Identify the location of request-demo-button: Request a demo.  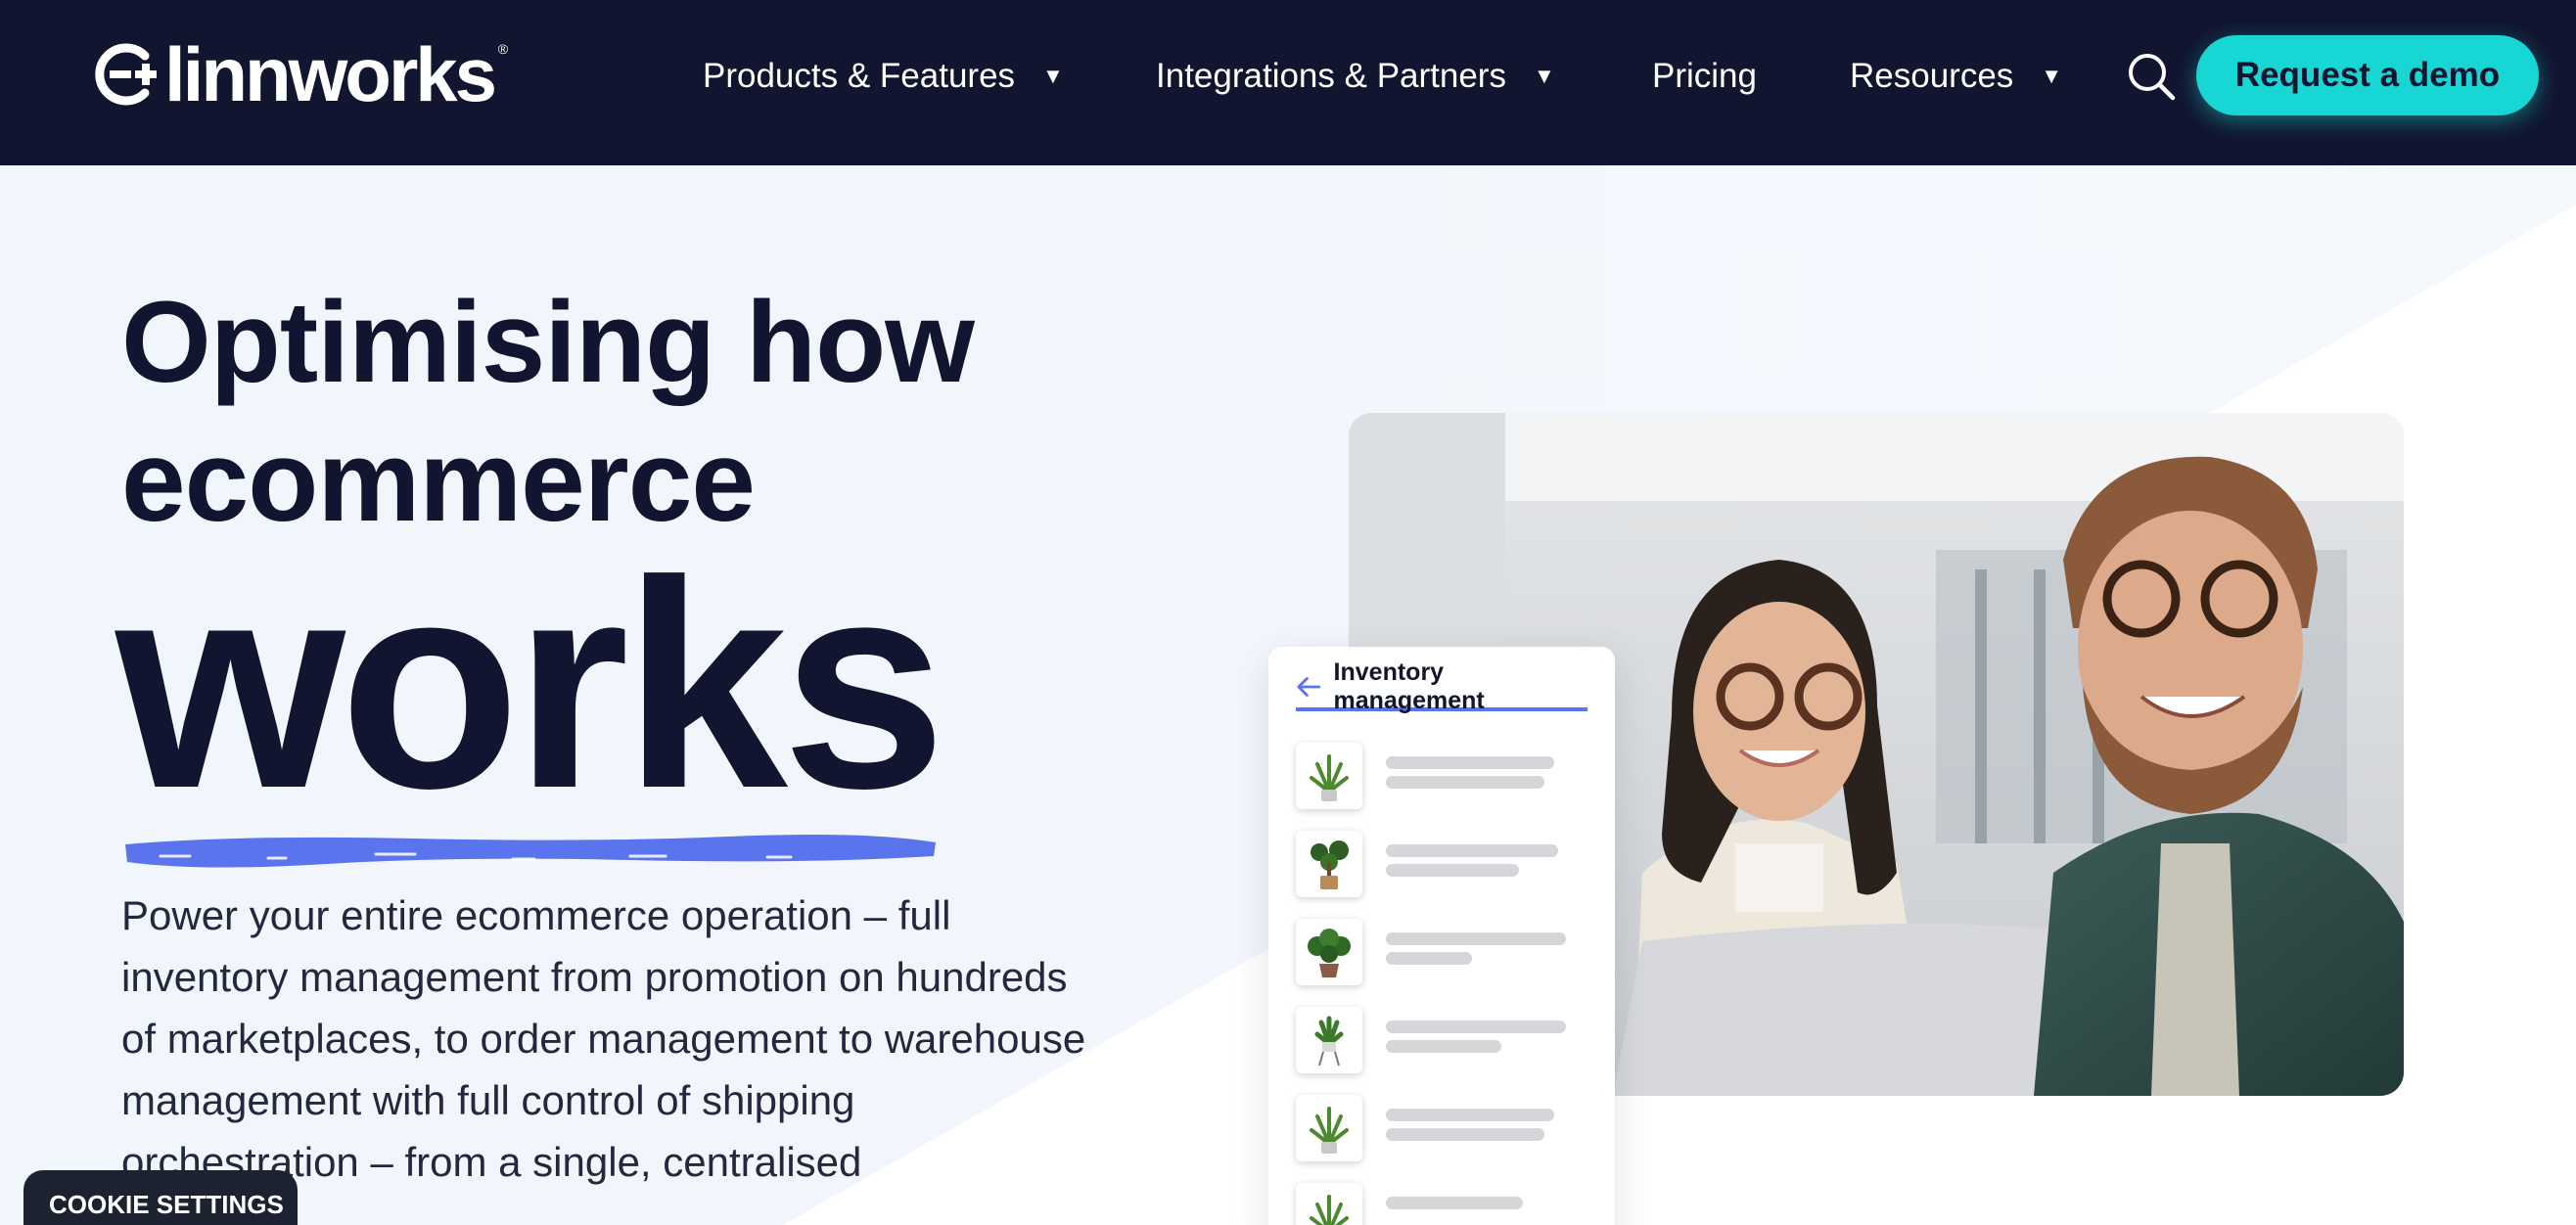
(2367, 75).